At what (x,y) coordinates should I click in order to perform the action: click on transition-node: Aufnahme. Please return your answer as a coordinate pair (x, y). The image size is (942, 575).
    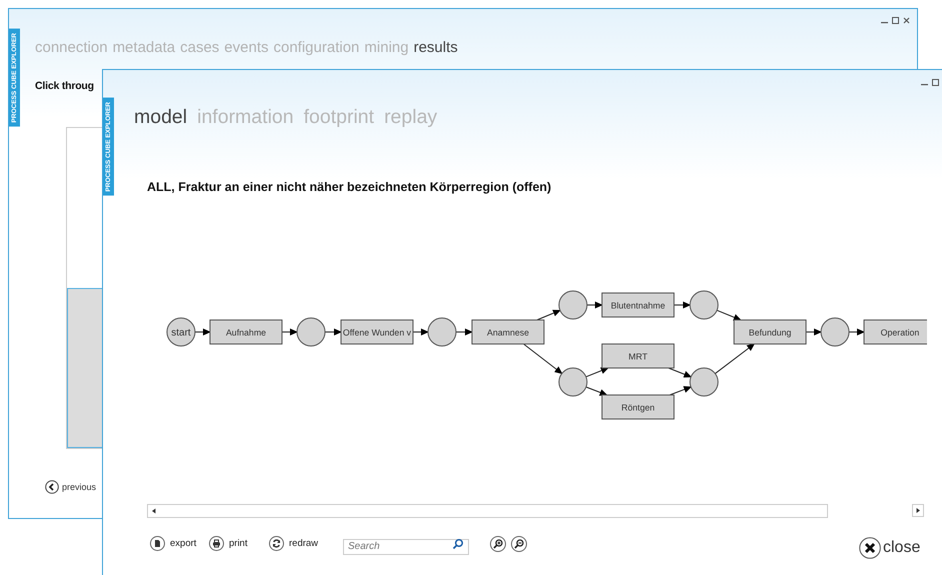
    Looking at the image, I should click on (246, 332).